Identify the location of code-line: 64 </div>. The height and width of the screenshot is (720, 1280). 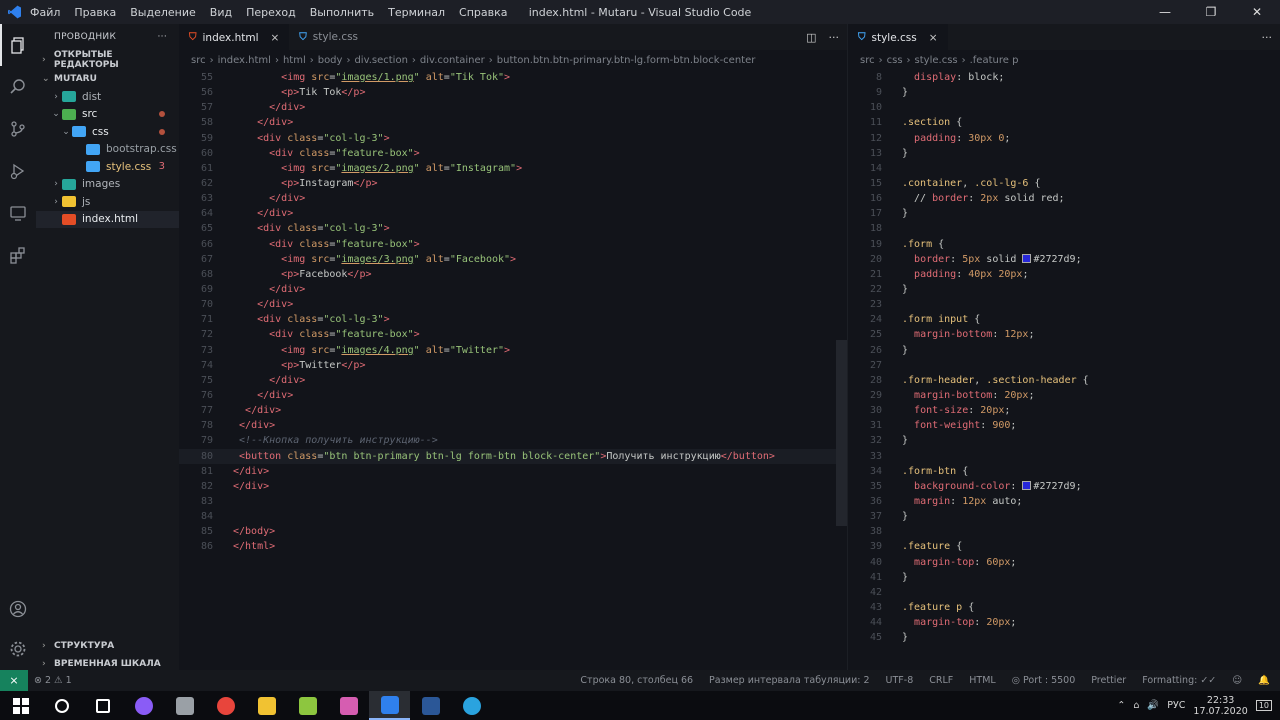
(513, 213).